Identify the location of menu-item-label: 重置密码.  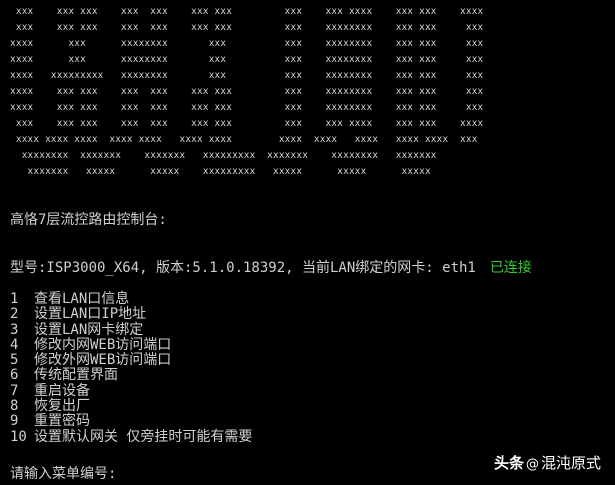
(62, 421).